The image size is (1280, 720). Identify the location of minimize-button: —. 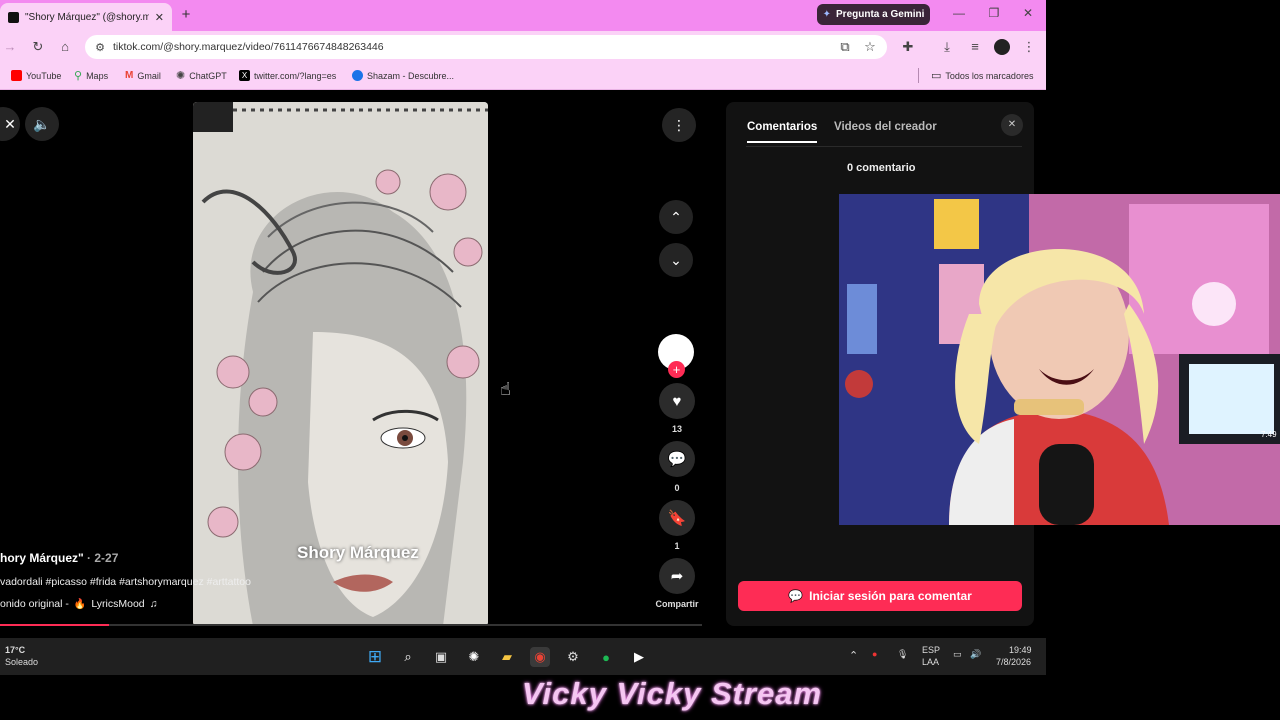
(959, 13).